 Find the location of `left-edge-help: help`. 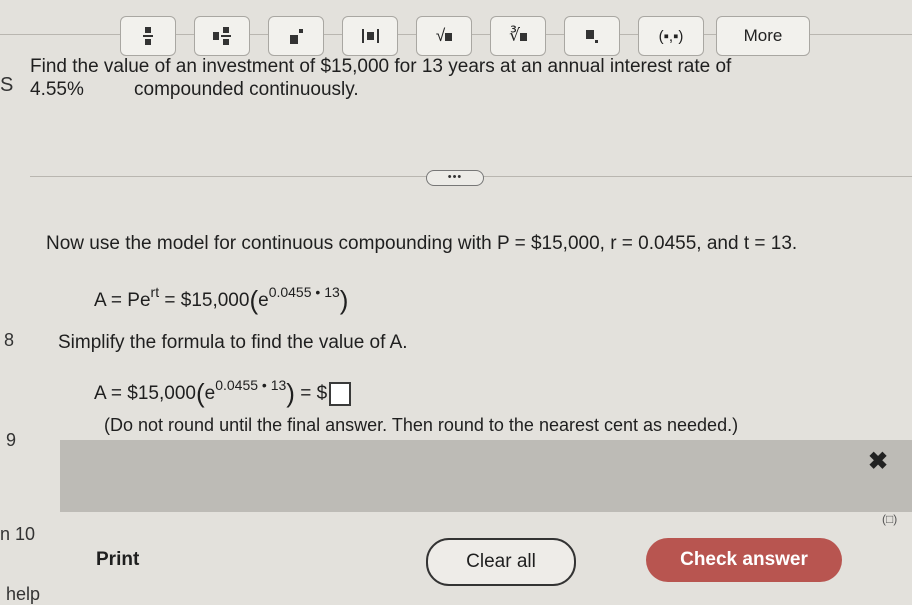

left-edge-help: help is located at coordinates (23, 594).